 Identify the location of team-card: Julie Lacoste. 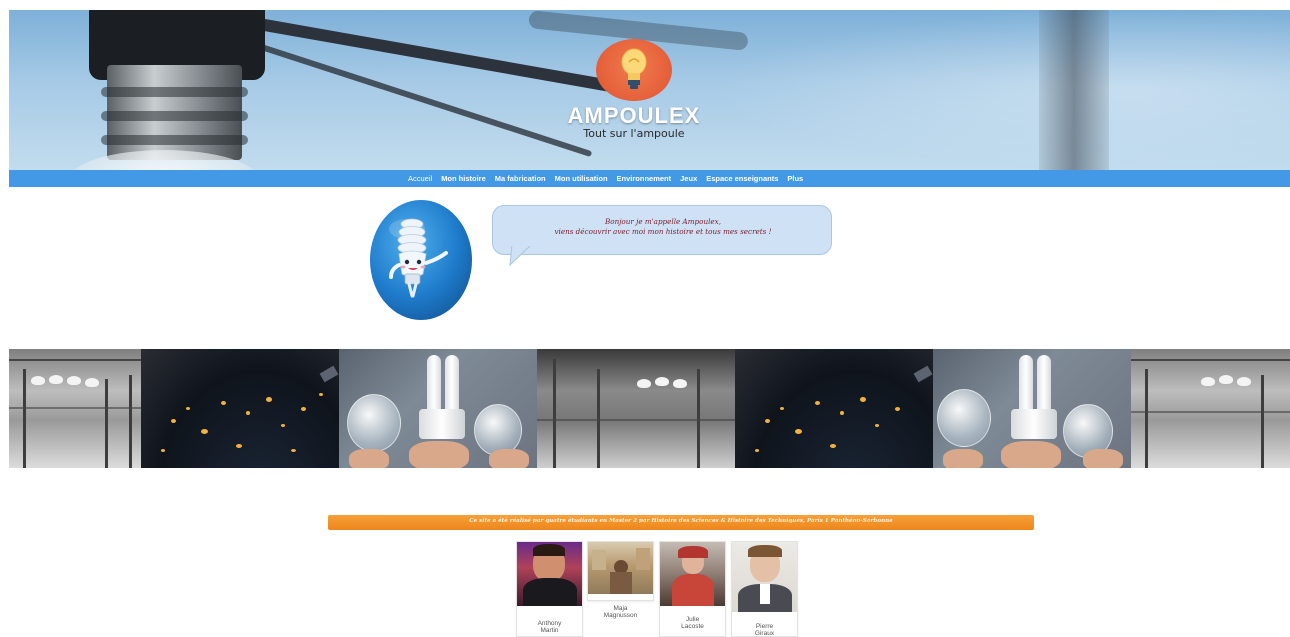
(692, 589).